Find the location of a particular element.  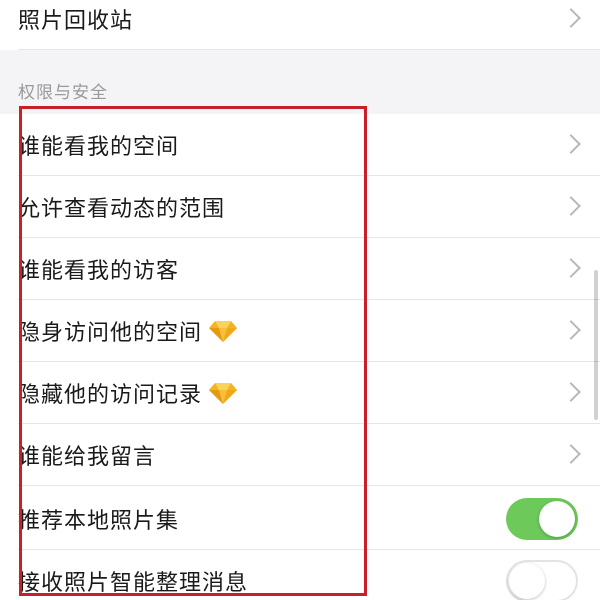

settings-row-invisible-visit: 隐身访问他的空间 is located at coordinates (300, 331).